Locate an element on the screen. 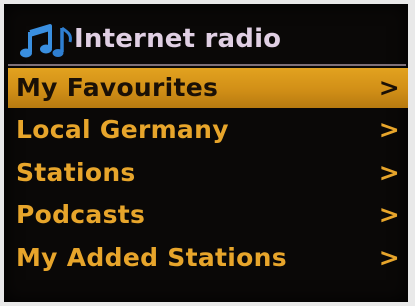  menu-item-label: Stations is located at coordinates (76, 172).